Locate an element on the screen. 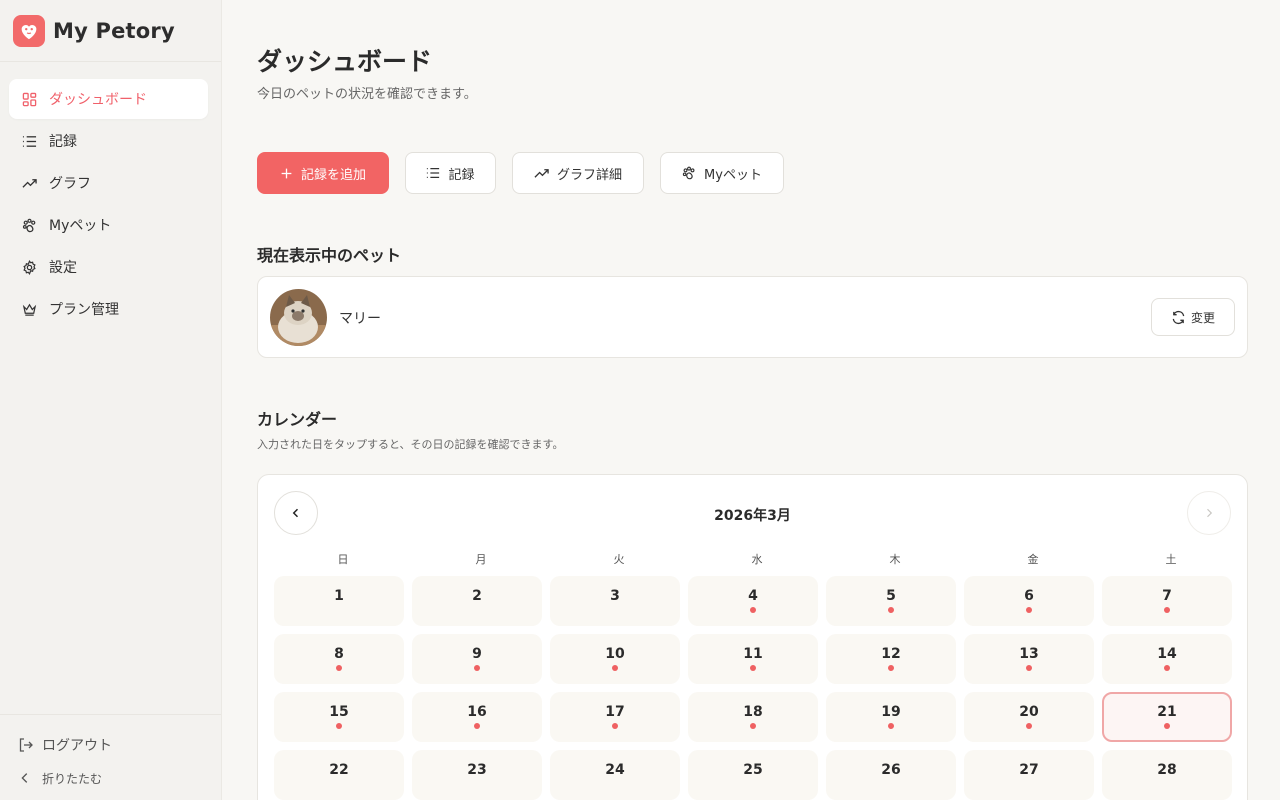  weekday-label: 土 is located at coordinates (1171, 559).